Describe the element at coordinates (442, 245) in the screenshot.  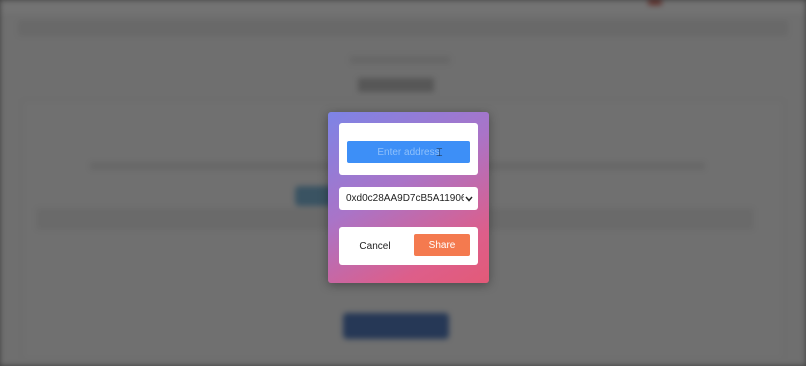
I see `share-button: Share` at that location.